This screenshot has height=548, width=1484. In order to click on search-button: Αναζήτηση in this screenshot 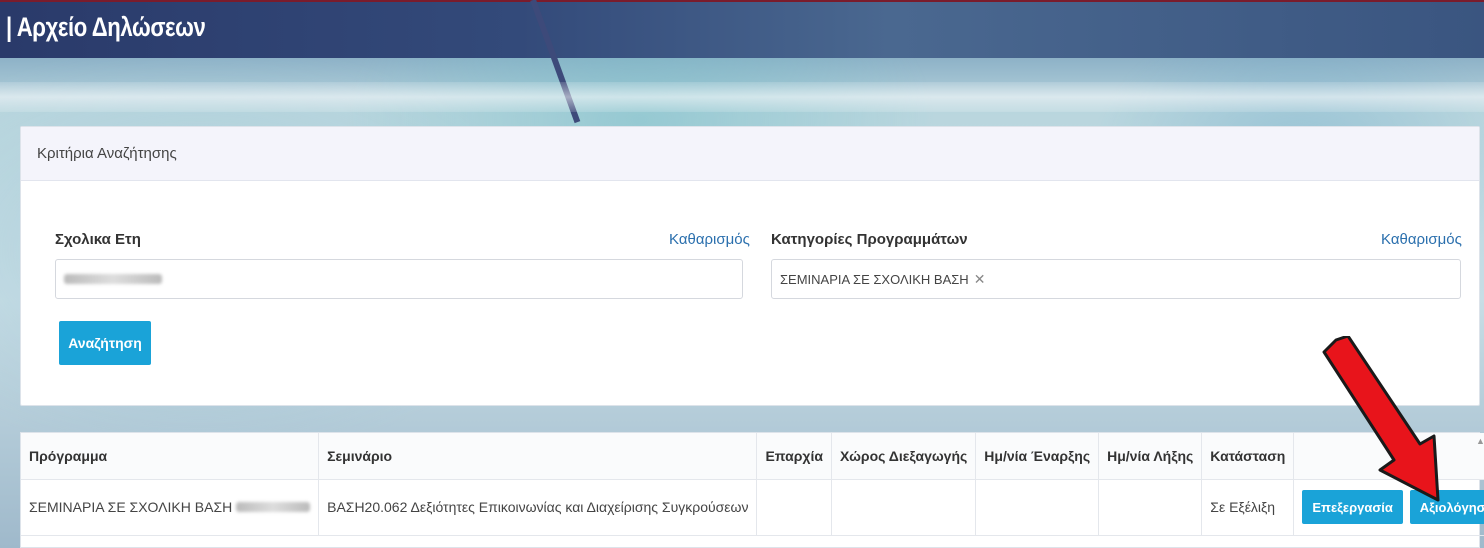, I will do `click(105, 343)`.